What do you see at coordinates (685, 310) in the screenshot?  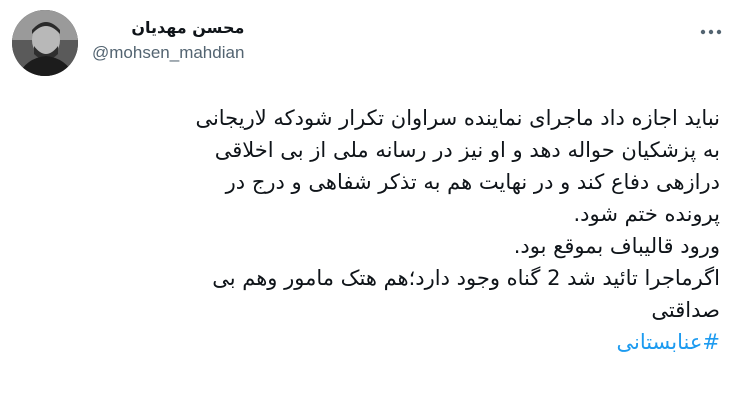 I see `tweet-line: صداقتی` at bounding box center [685, 310].